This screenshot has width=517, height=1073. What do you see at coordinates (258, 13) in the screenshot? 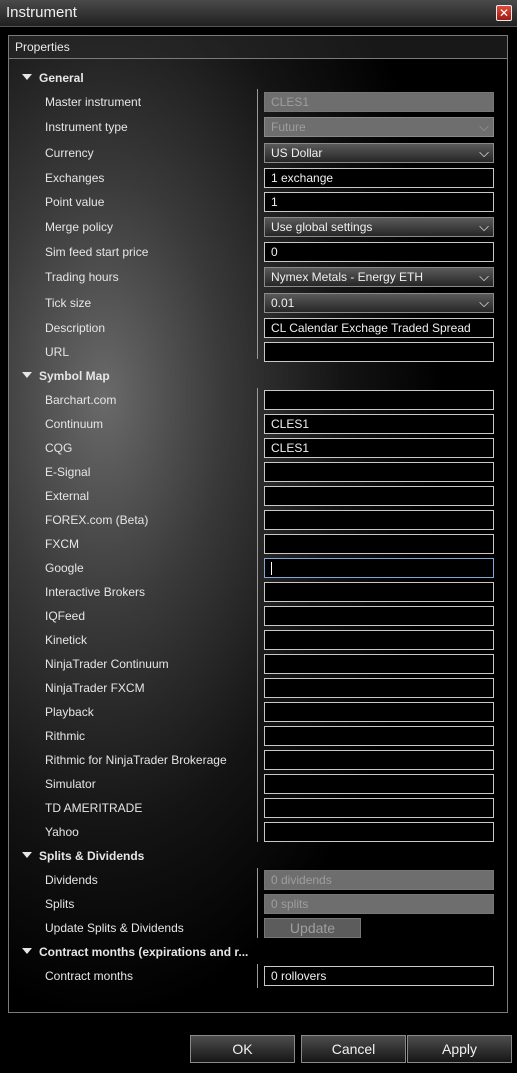
I see `title-bar: Instrument ✕` at bounding box center [258, 13].